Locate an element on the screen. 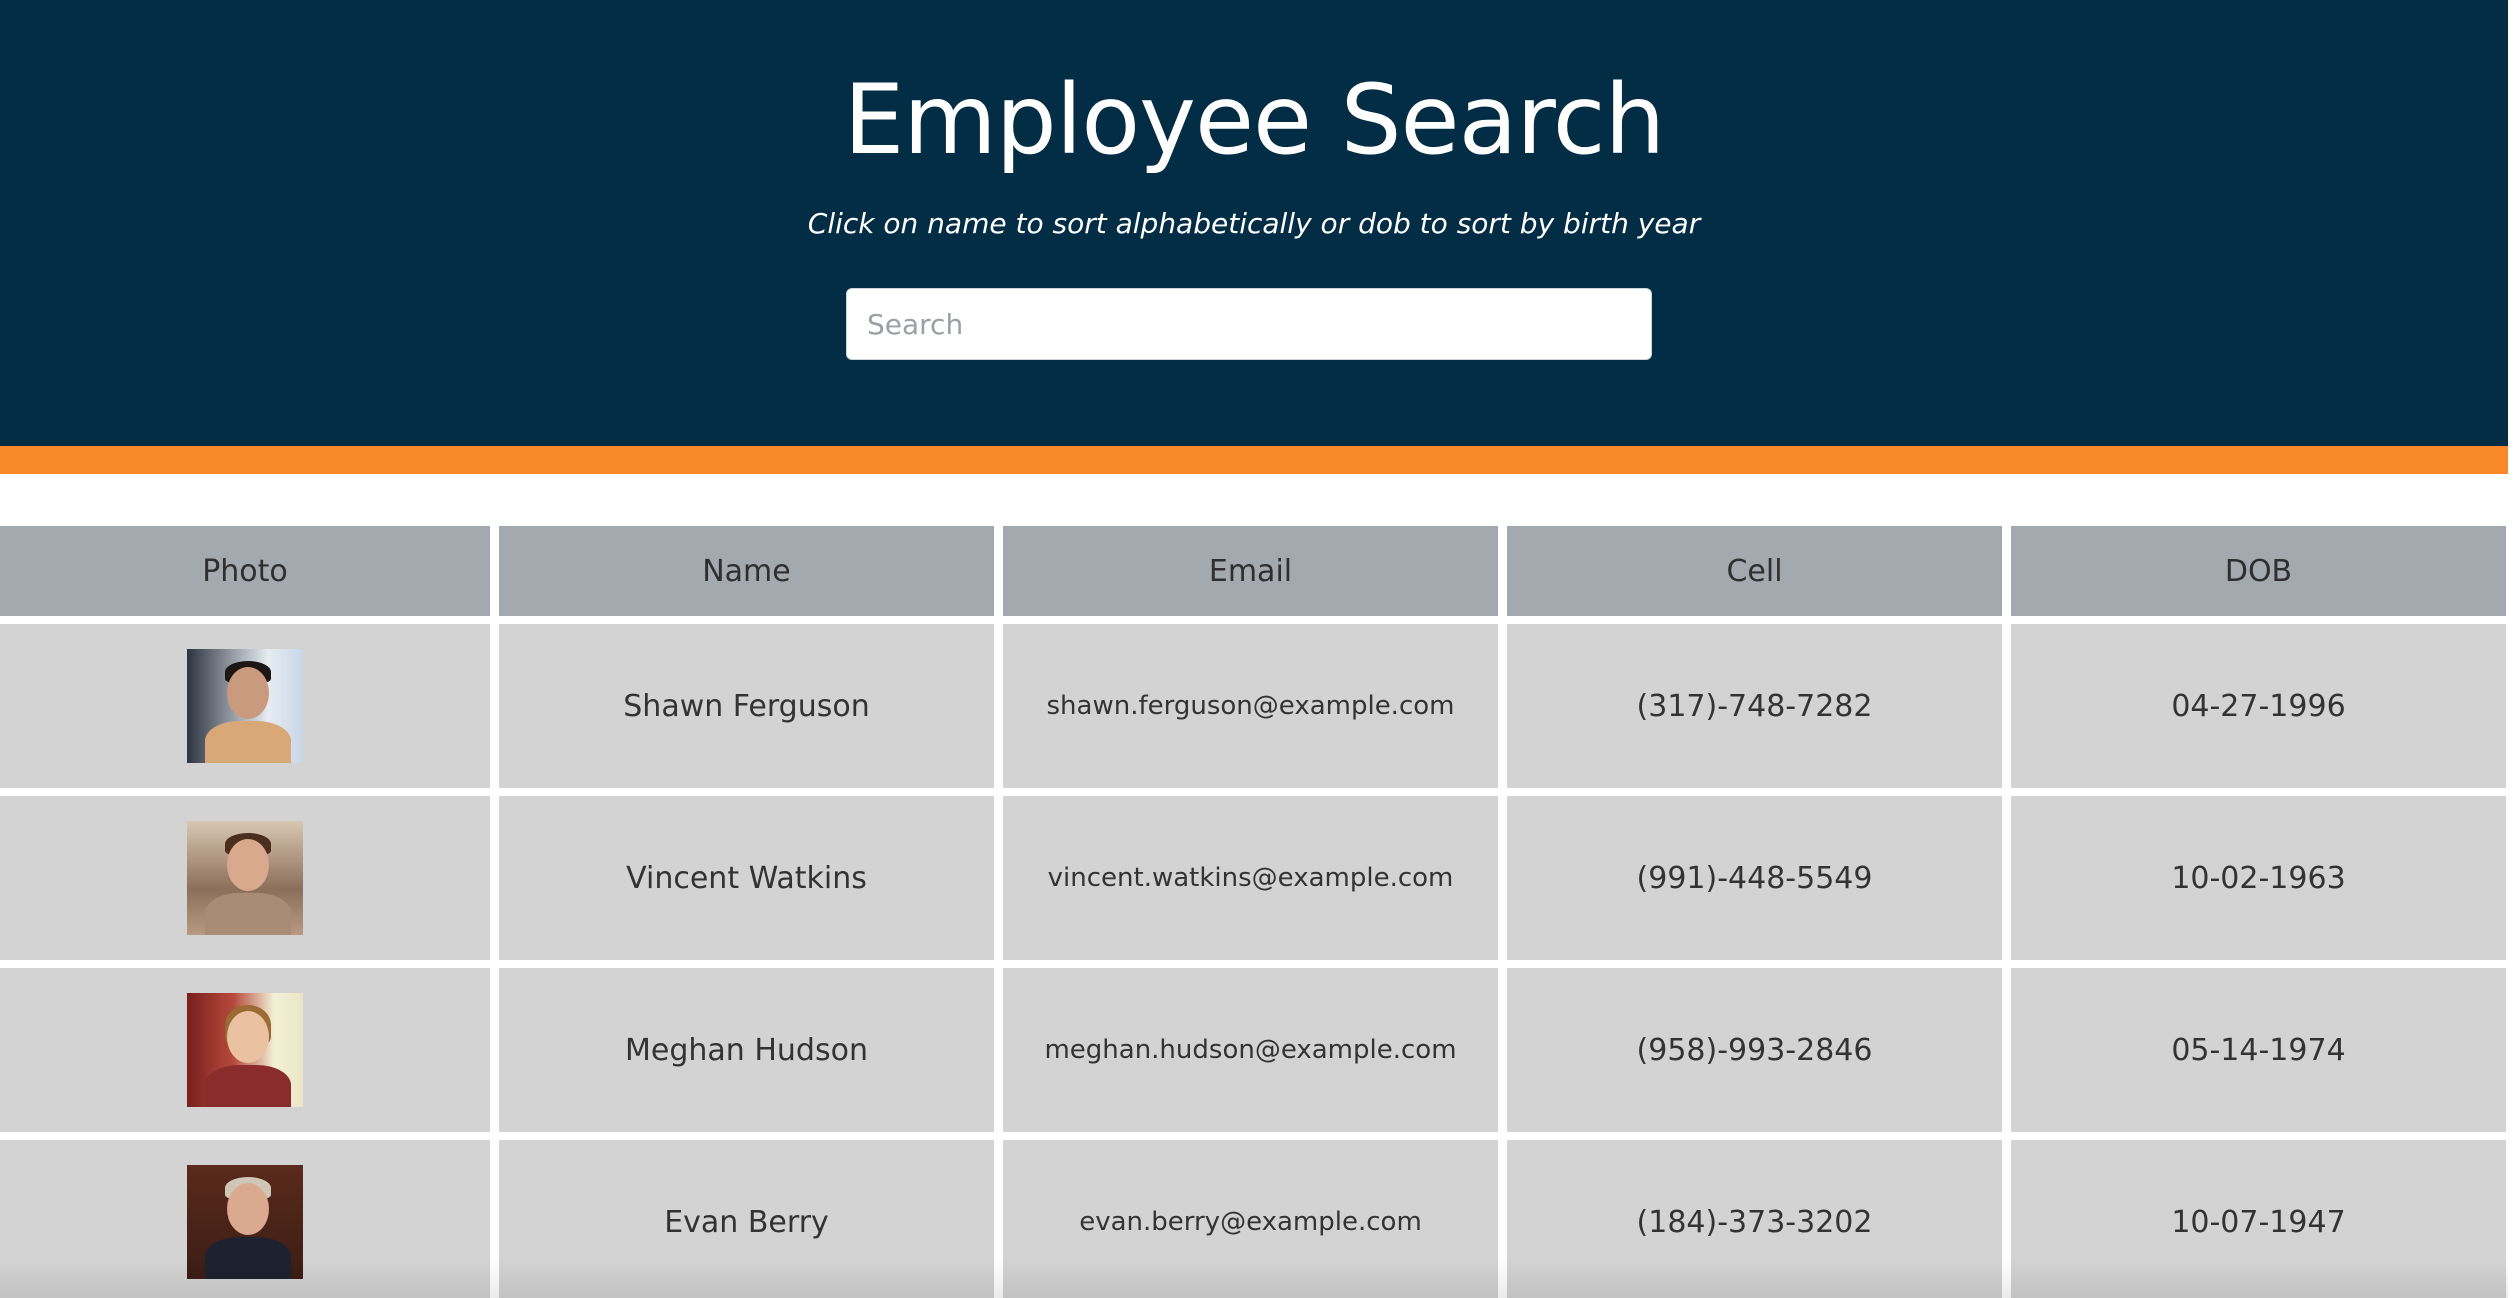 This screenshot has width=2518, height=1298. employee-cell: (317)-748-7282 is located at coordinates (1754, 706).